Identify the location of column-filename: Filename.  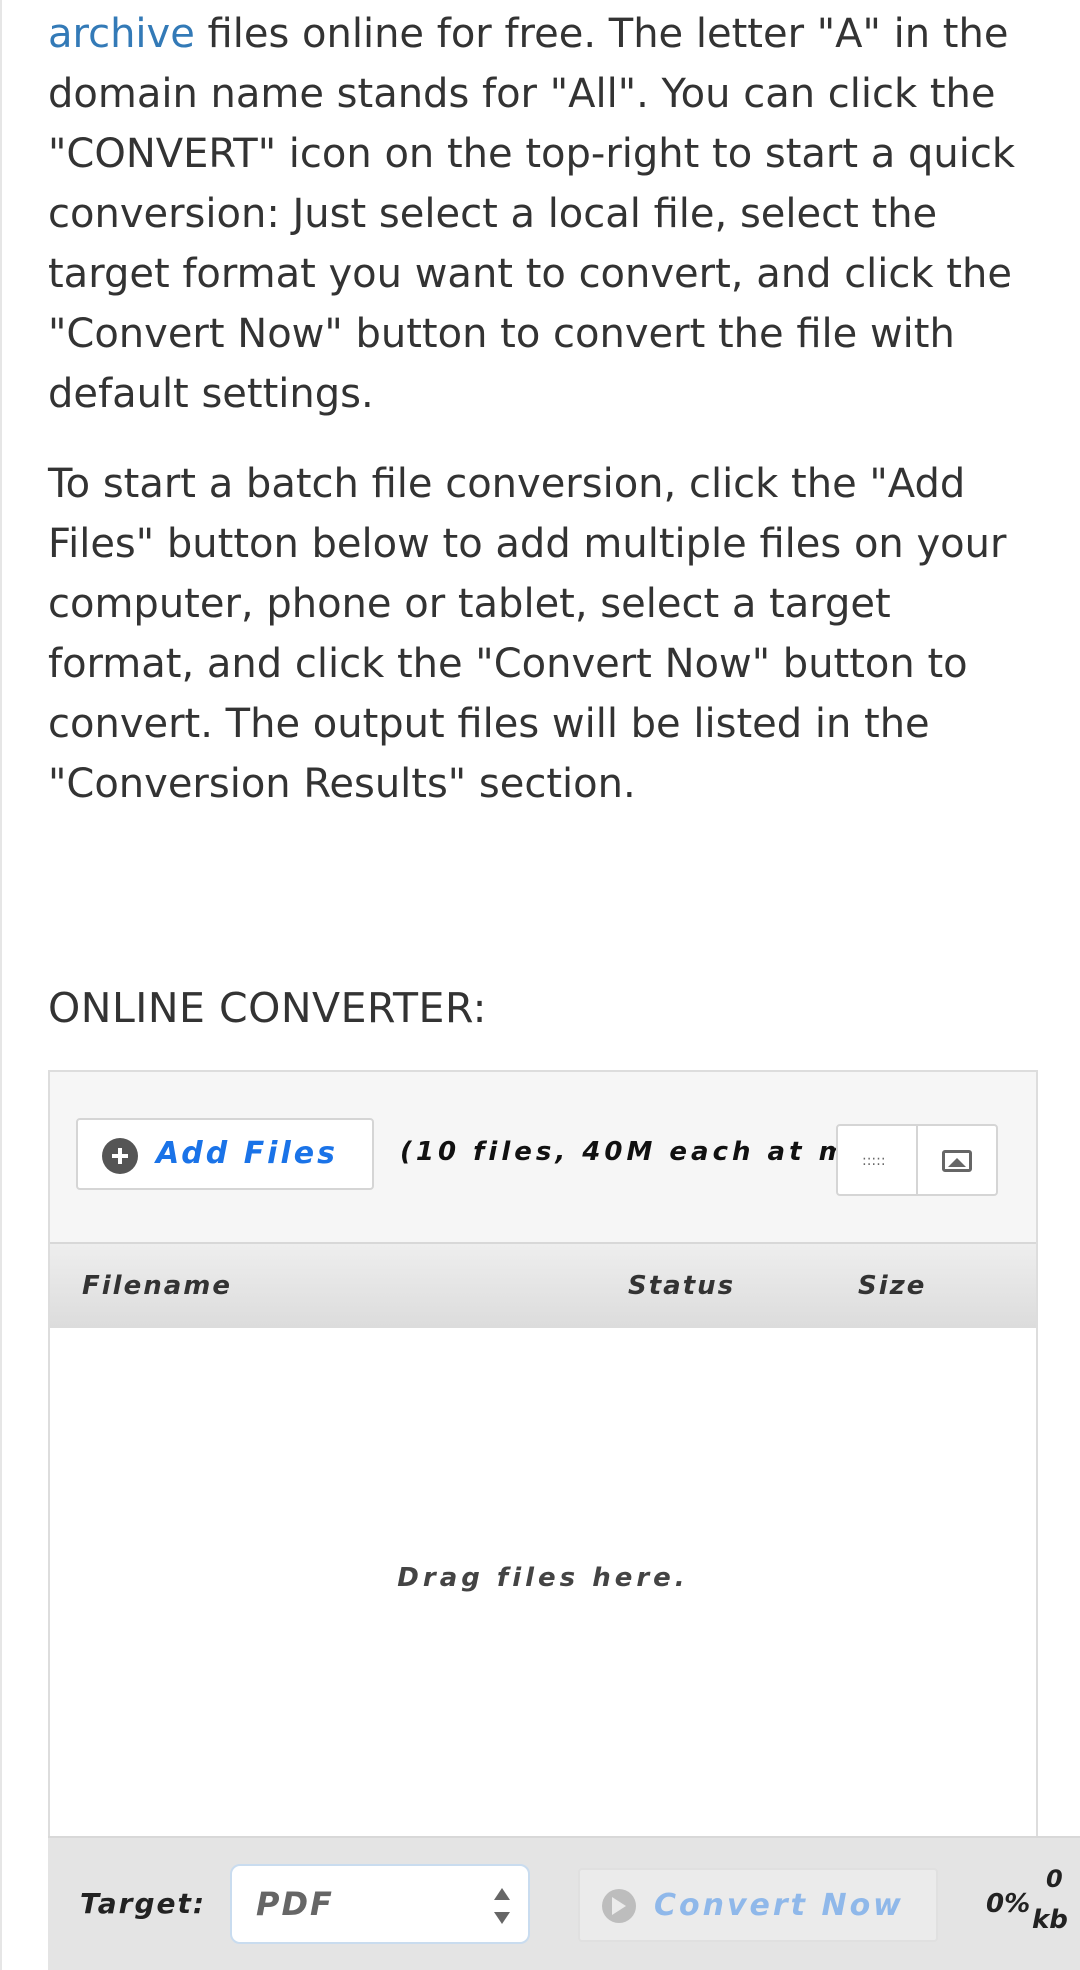
(157, 1286).